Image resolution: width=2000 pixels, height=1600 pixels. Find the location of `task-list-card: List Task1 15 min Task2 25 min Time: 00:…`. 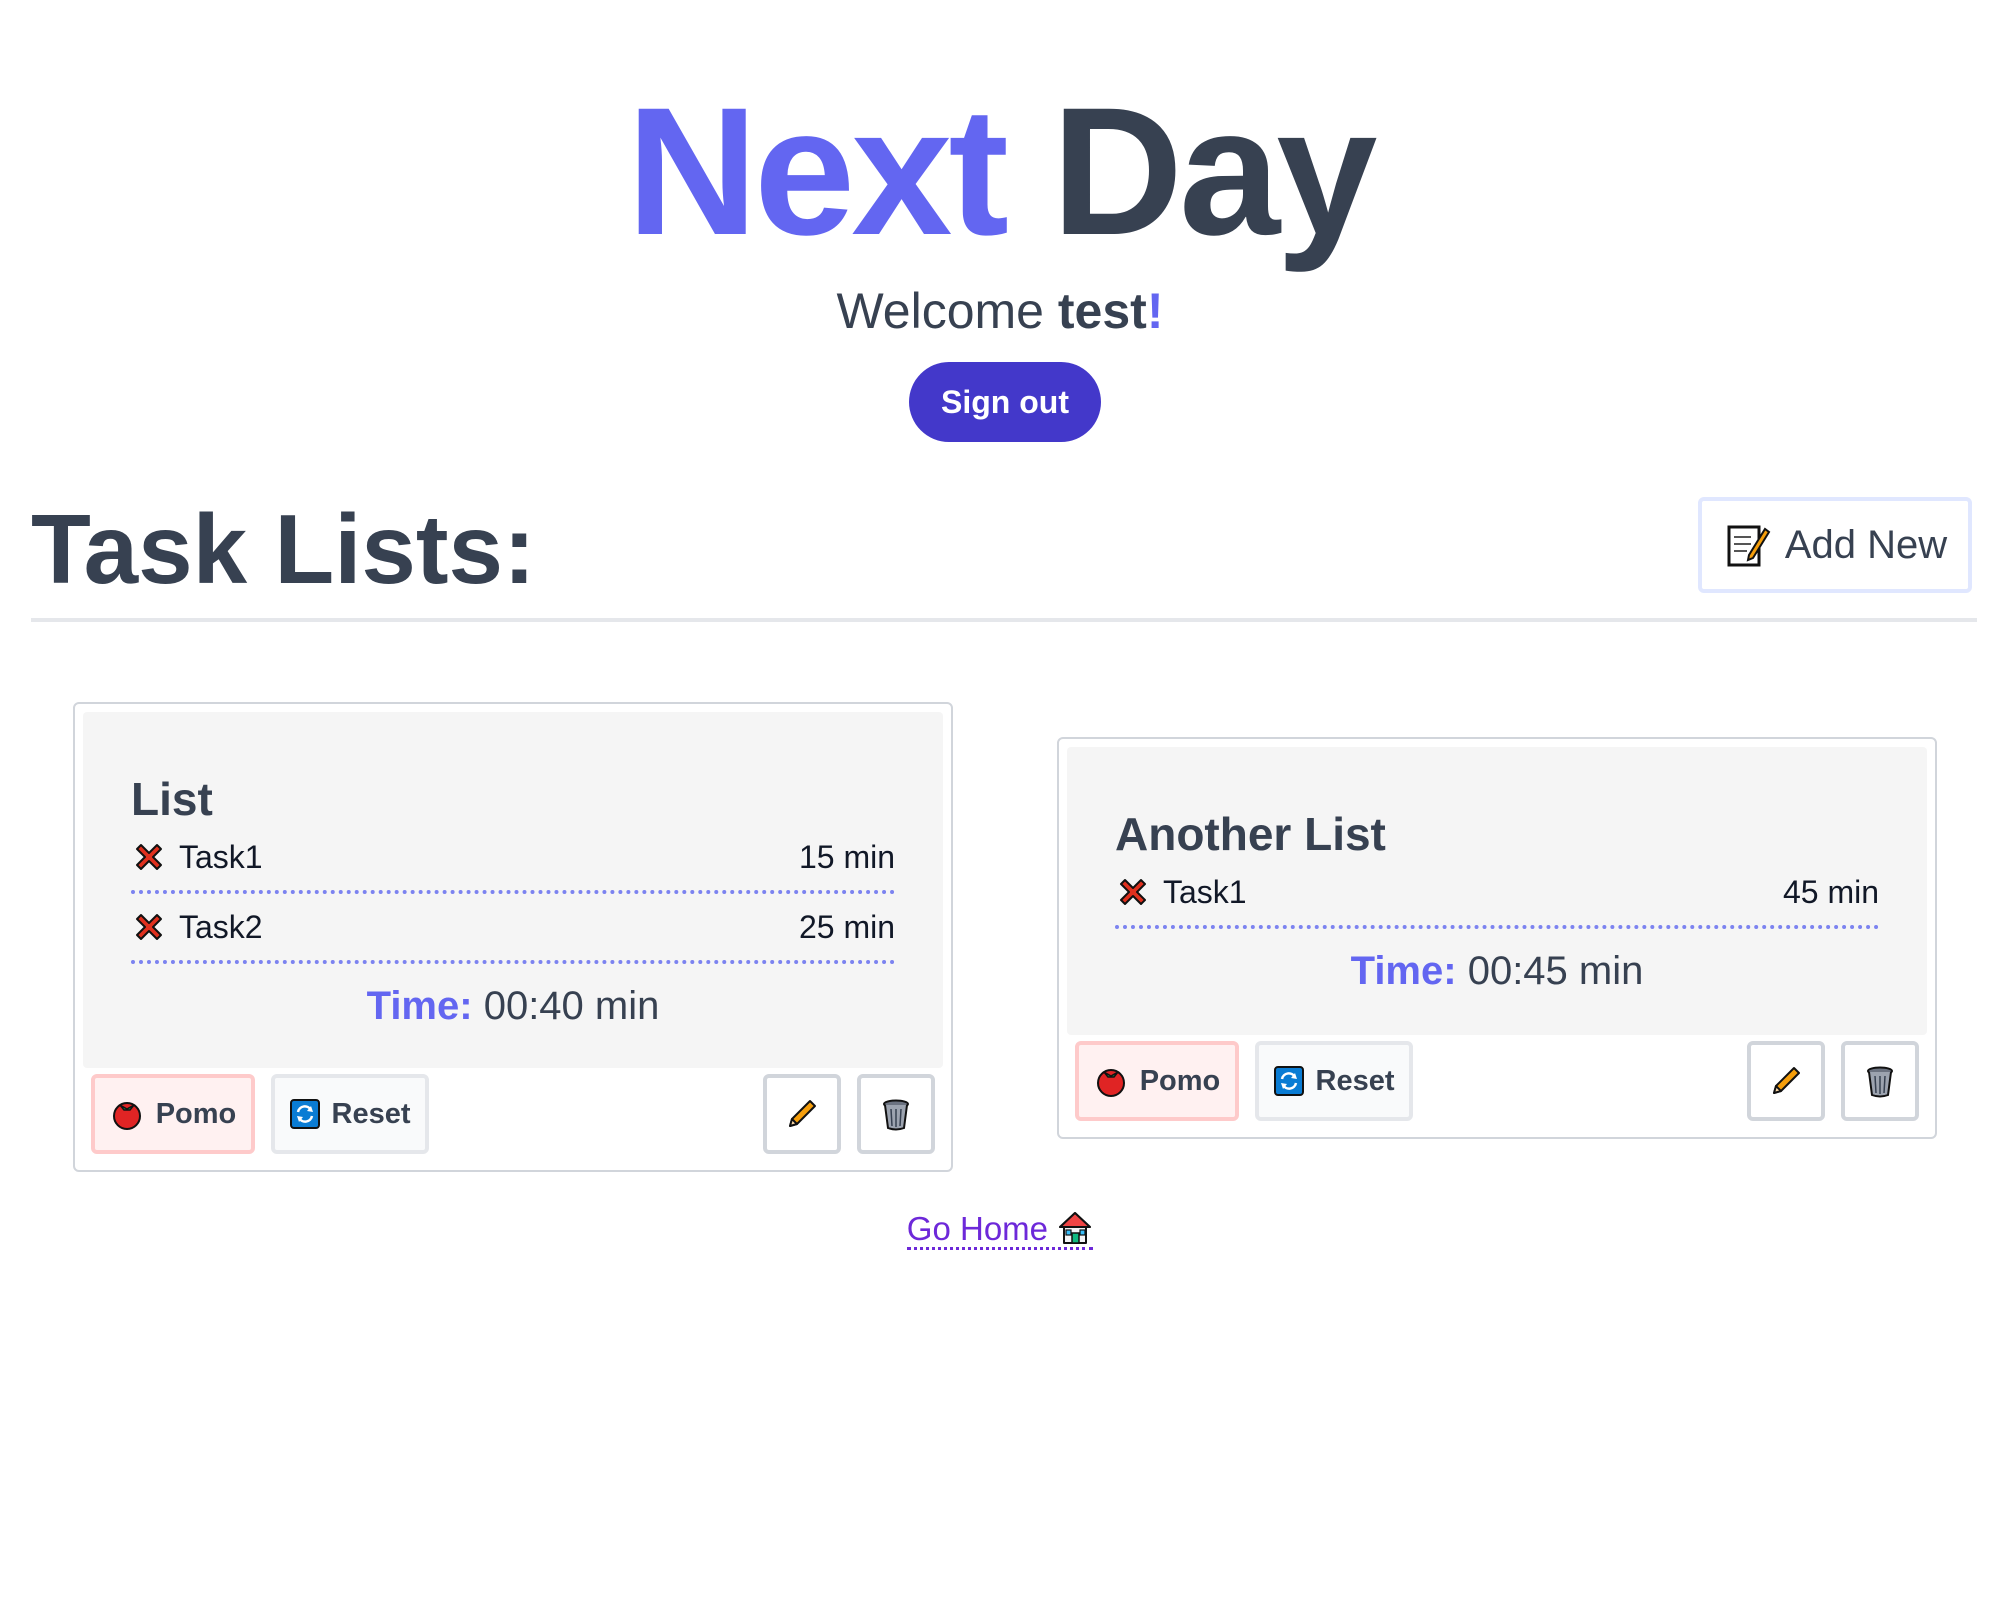

task-list-card: List Task1 15 min Task2 25 min Time: 00:… is located at coordinates (513, 937).